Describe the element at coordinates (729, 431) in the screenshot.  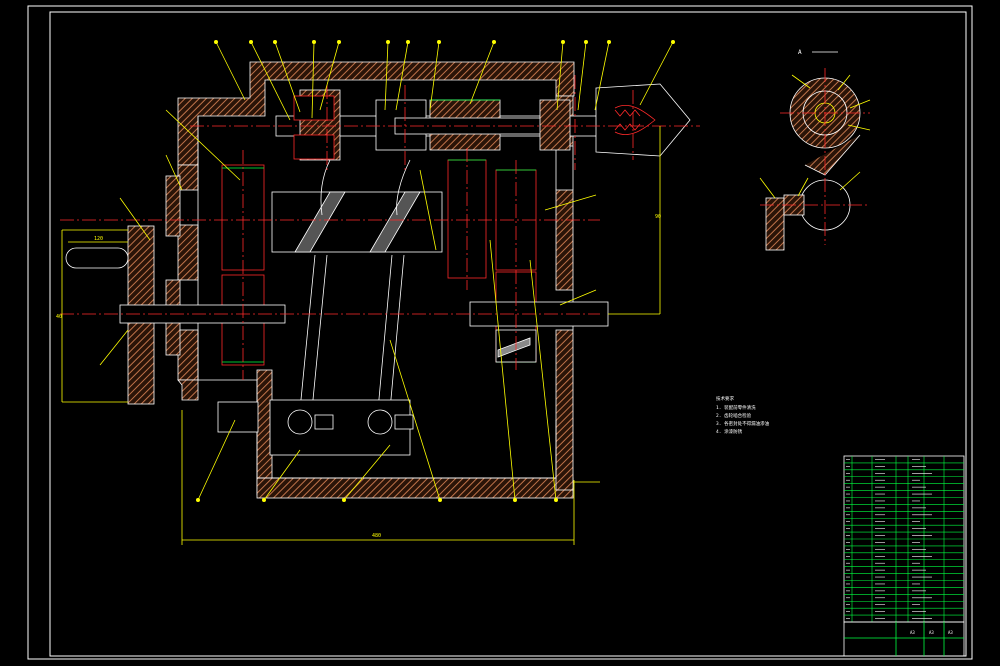
I see `tech-note-4: 4. 涂漆防锈` at that location.